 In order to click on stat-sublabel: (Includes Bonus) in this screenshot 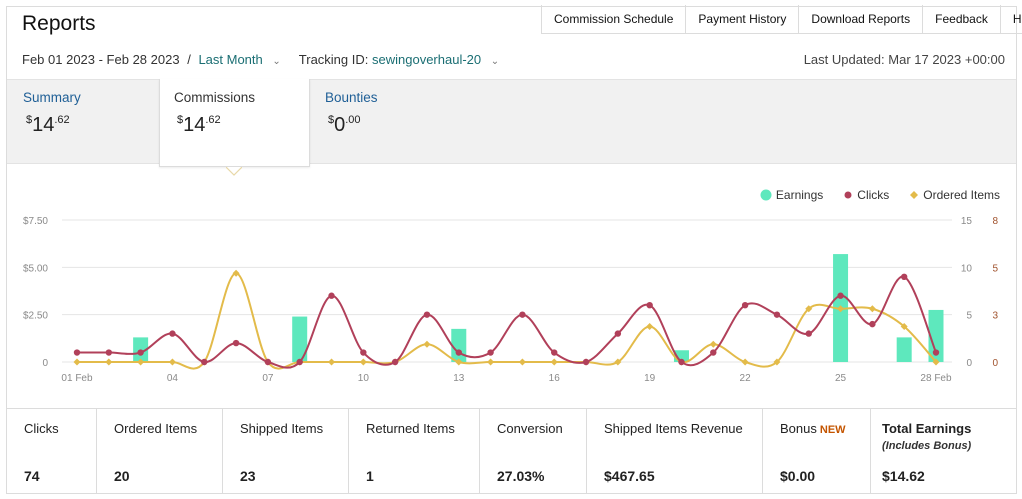, I will do `click(927, 446)`.